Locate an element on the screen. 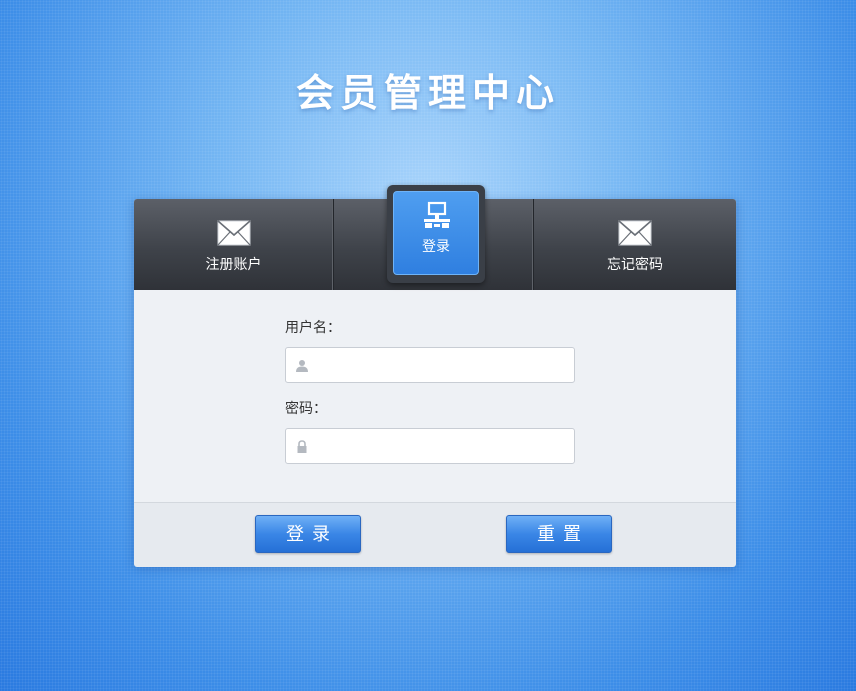 This screenshot has width=856, height=691. tab-login-highlight: 登录 is located at coordinates (436, 233).